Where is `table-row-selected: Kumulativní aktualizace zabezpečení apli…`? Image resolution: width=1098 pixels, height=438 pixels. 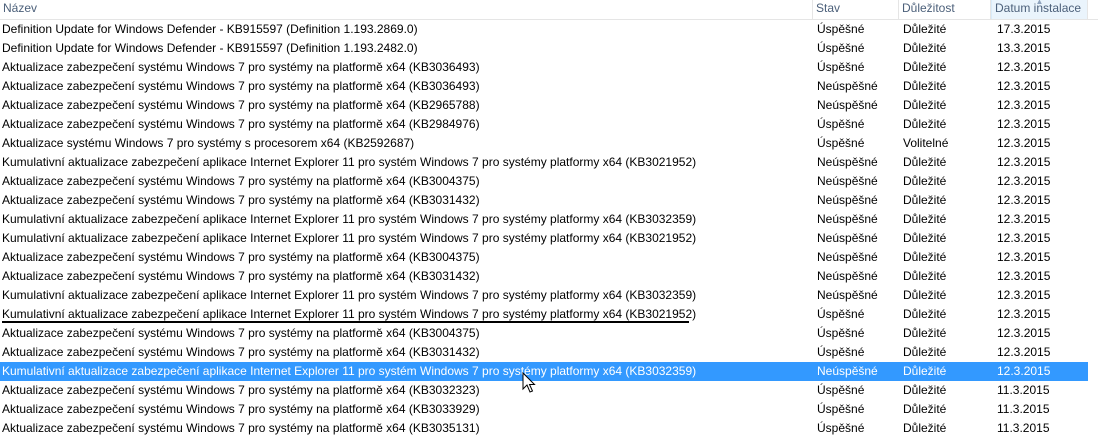
table-row-selected: Kumulativní aktualizace zabezpečení apli… is located at coordinates (544, 371).